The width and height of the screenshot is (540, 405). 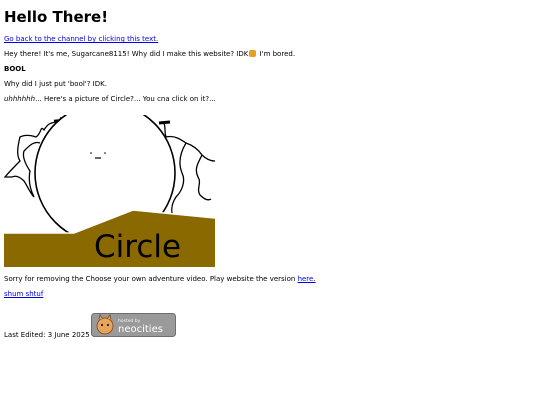 I want to click on bool-heading: BOOL, so click(x=15, y=69).